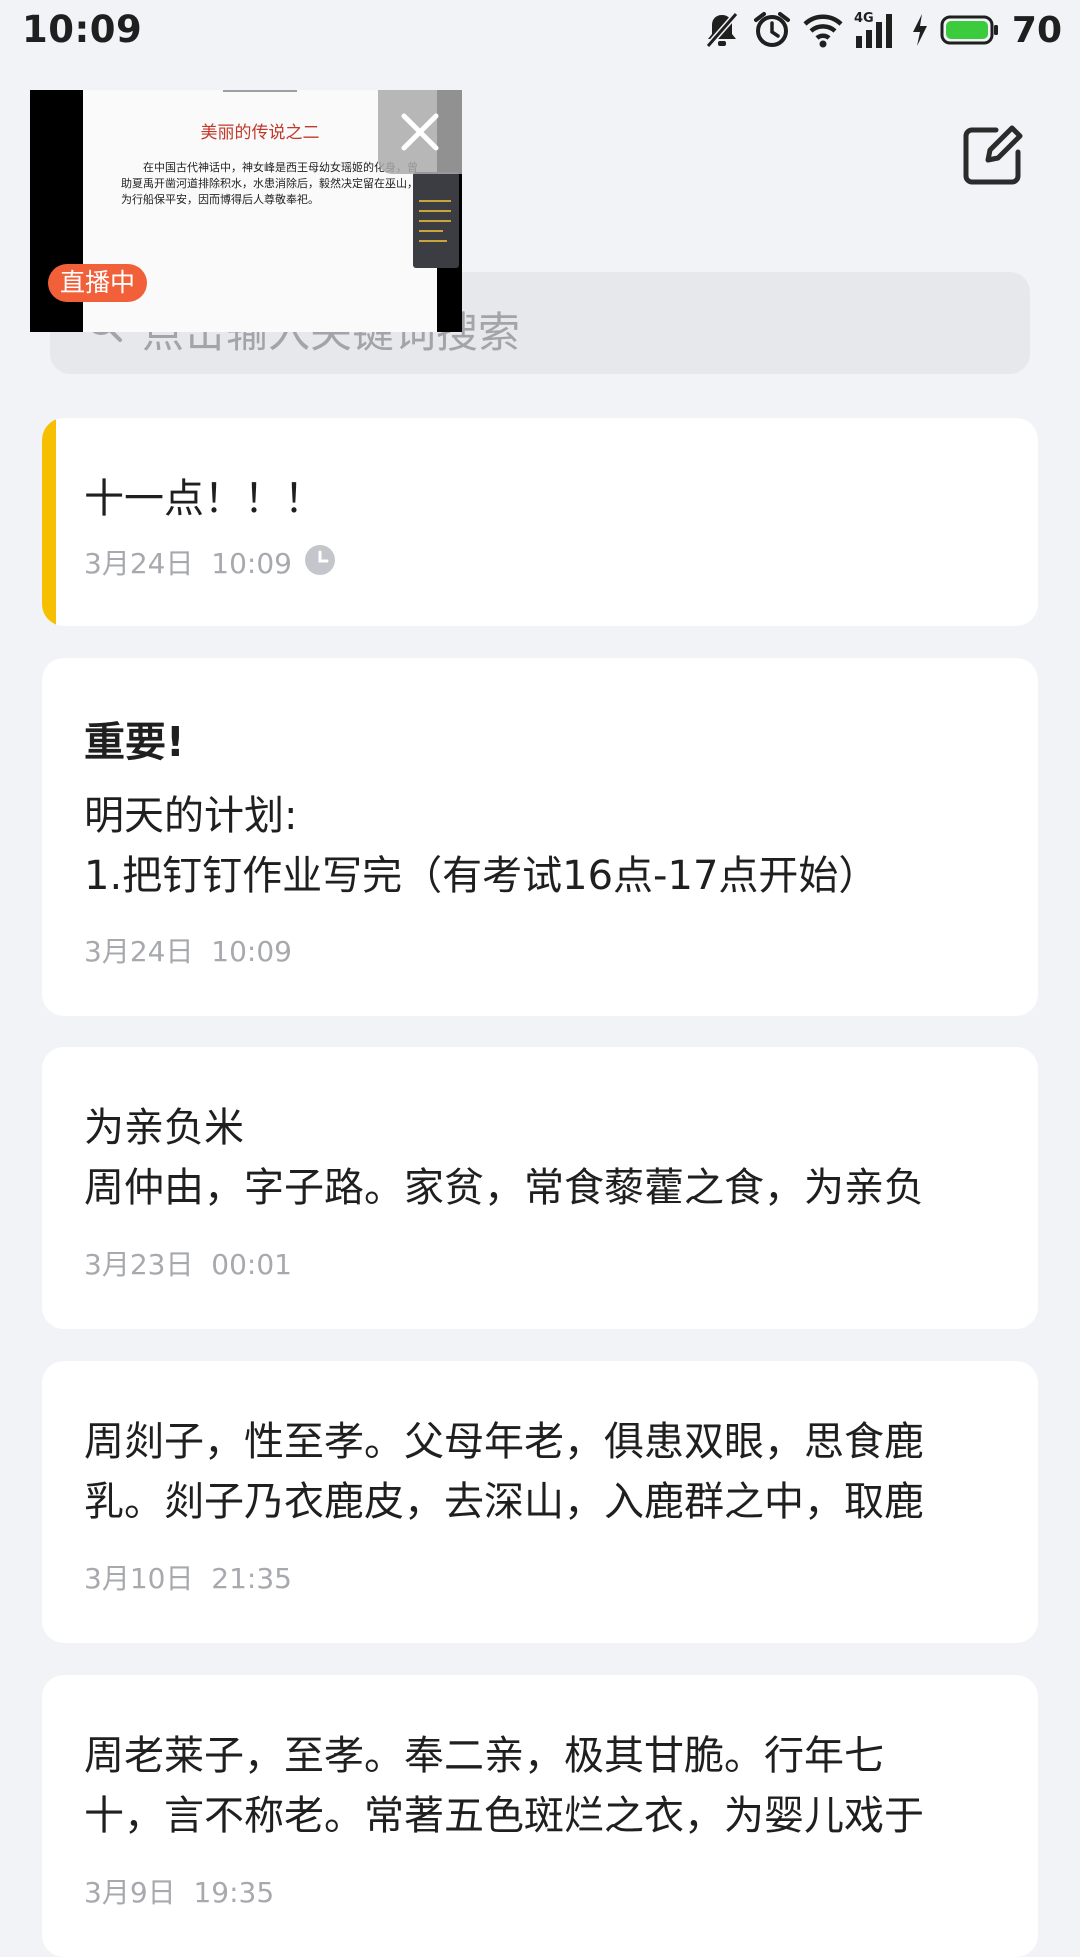  What do you see at coordinates (188, 1578) in the screenshot?
I see `note-date: 3月10日 21:35` at bounding box center [188, 1578].